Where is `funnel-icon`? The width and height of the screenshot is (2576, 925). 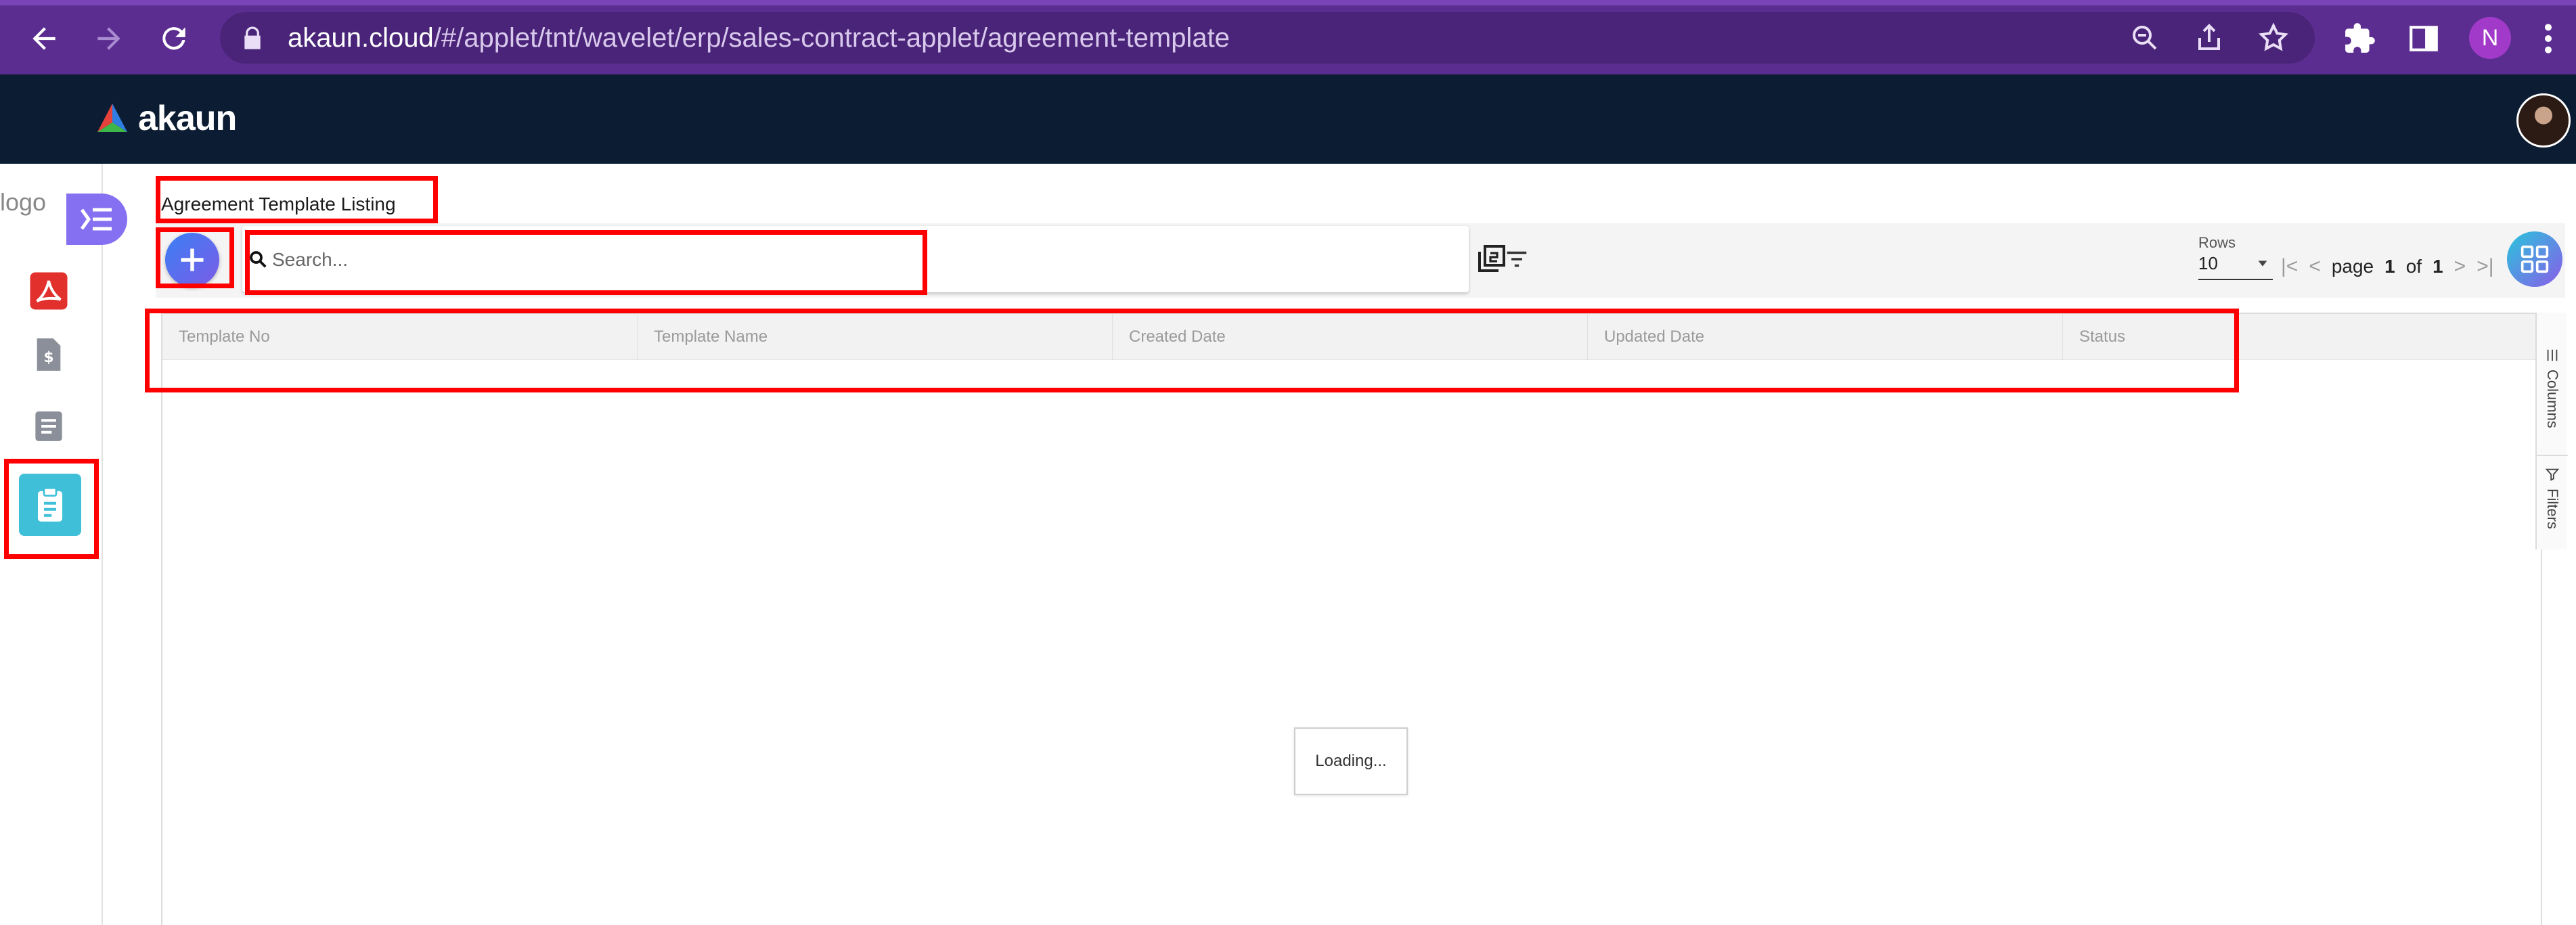 funnel-icon is located at coordinates (2552, 474).